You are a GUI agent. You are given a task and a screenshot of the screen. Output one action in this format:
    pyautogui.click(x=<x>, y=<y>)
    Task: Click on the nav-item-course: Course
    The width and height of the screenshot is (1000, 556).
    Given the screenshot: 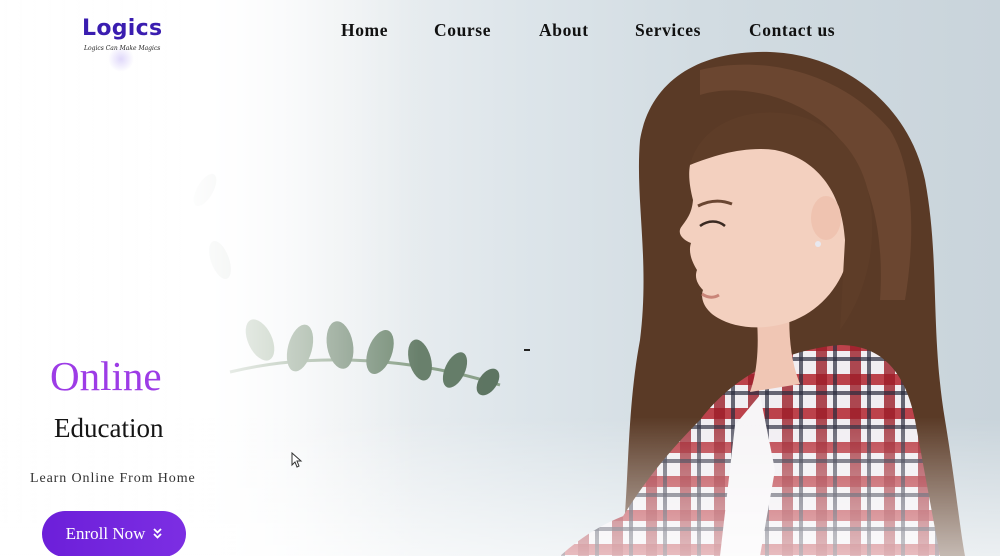 What is the action you would take?
    pyautogui.click(x=462, y=30)
    